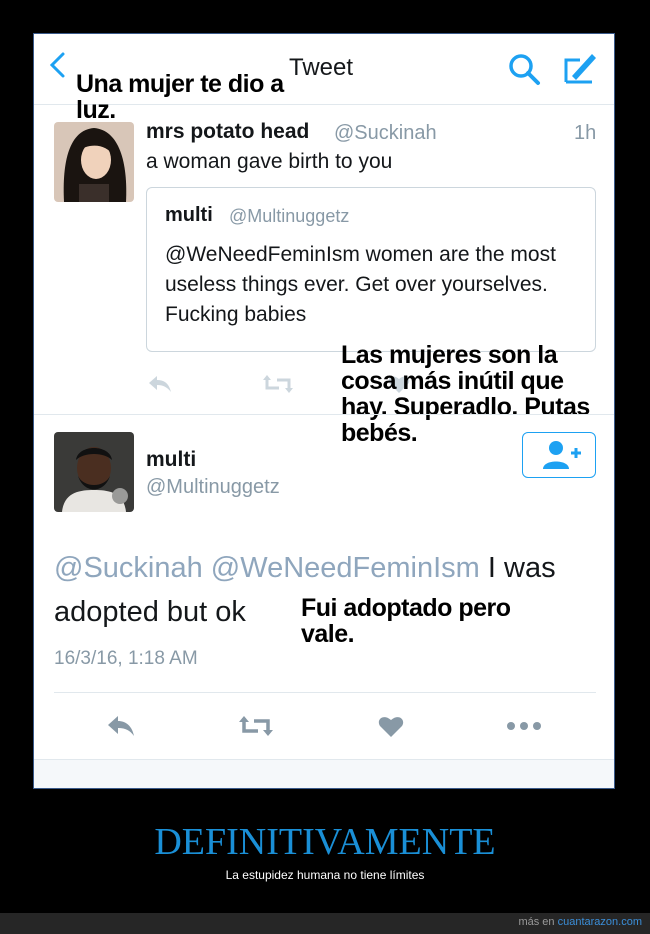  I want to click on tweet-mentions: @Suckinah @WeNeedFeminIsm, so click(267, 568).